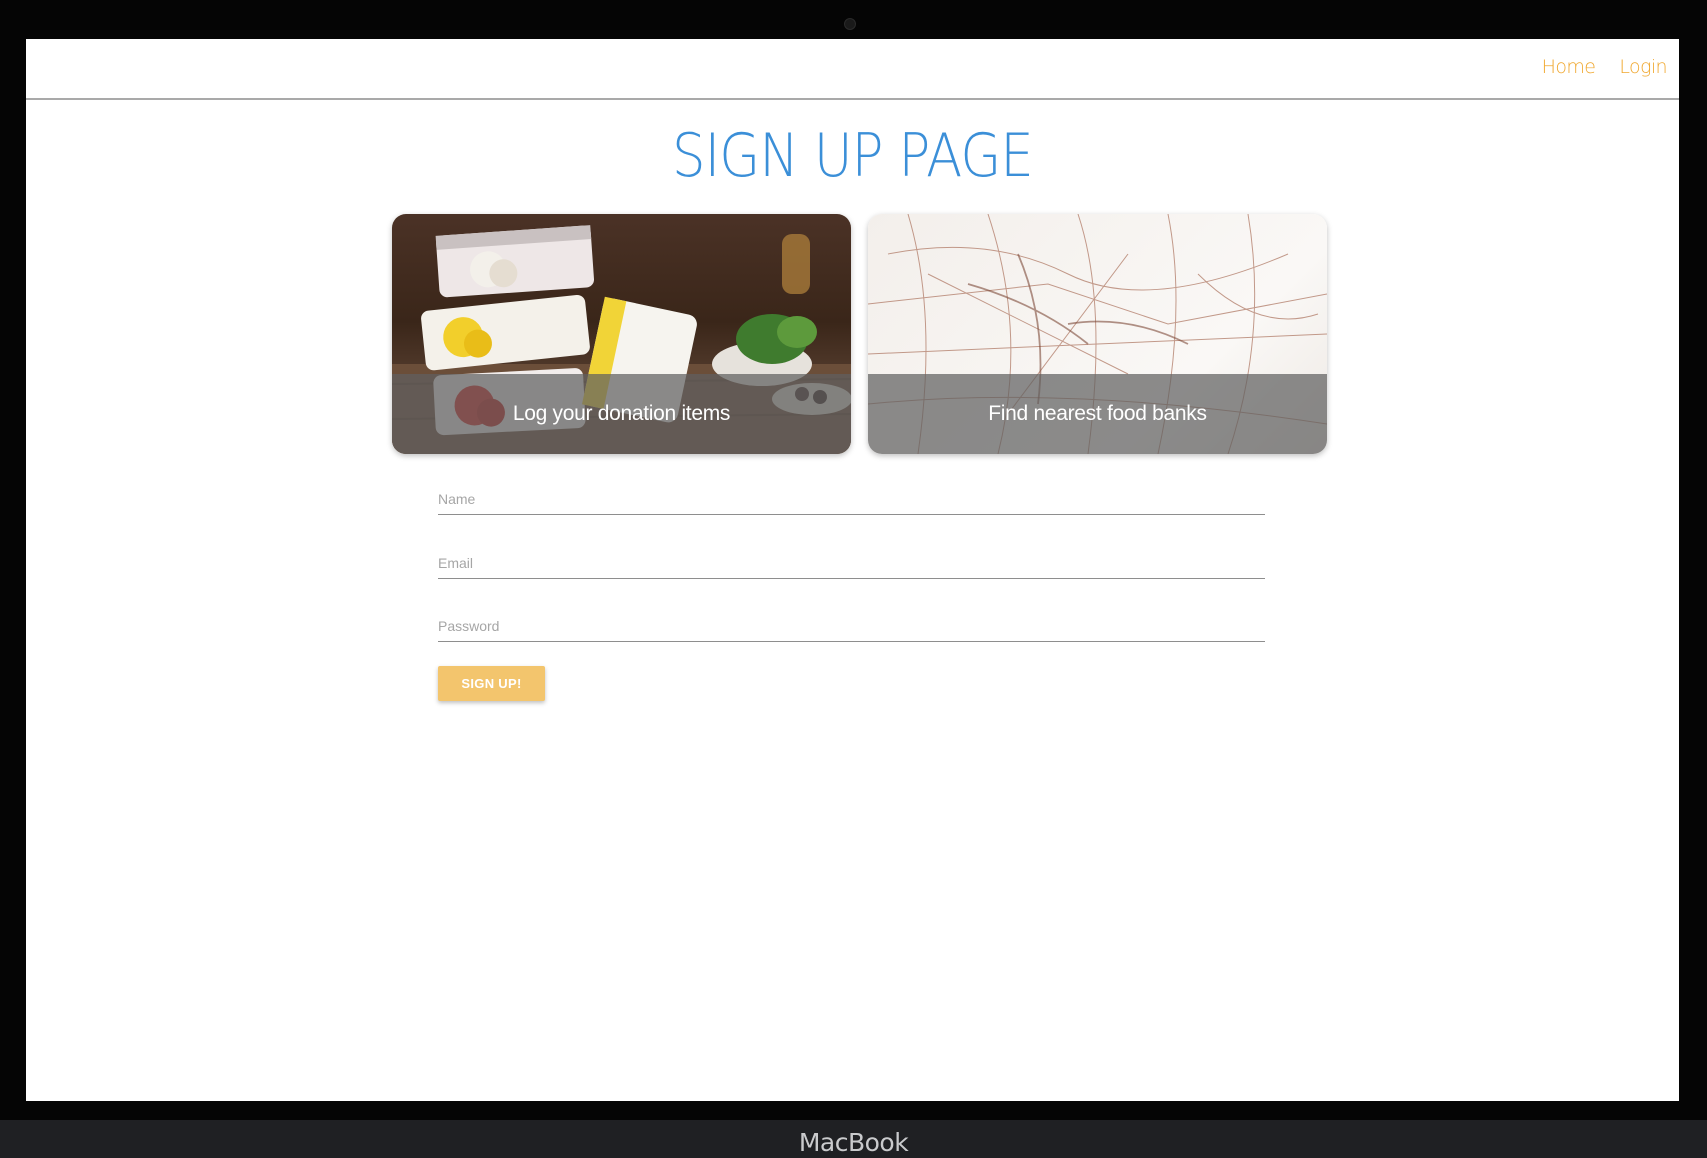 The height and width of the screenshot is (1158, 1707). What do you see at coordinates (852, 69) in the screenshot?
I see `navbar: Home Login` at bounding box center [852, 69].